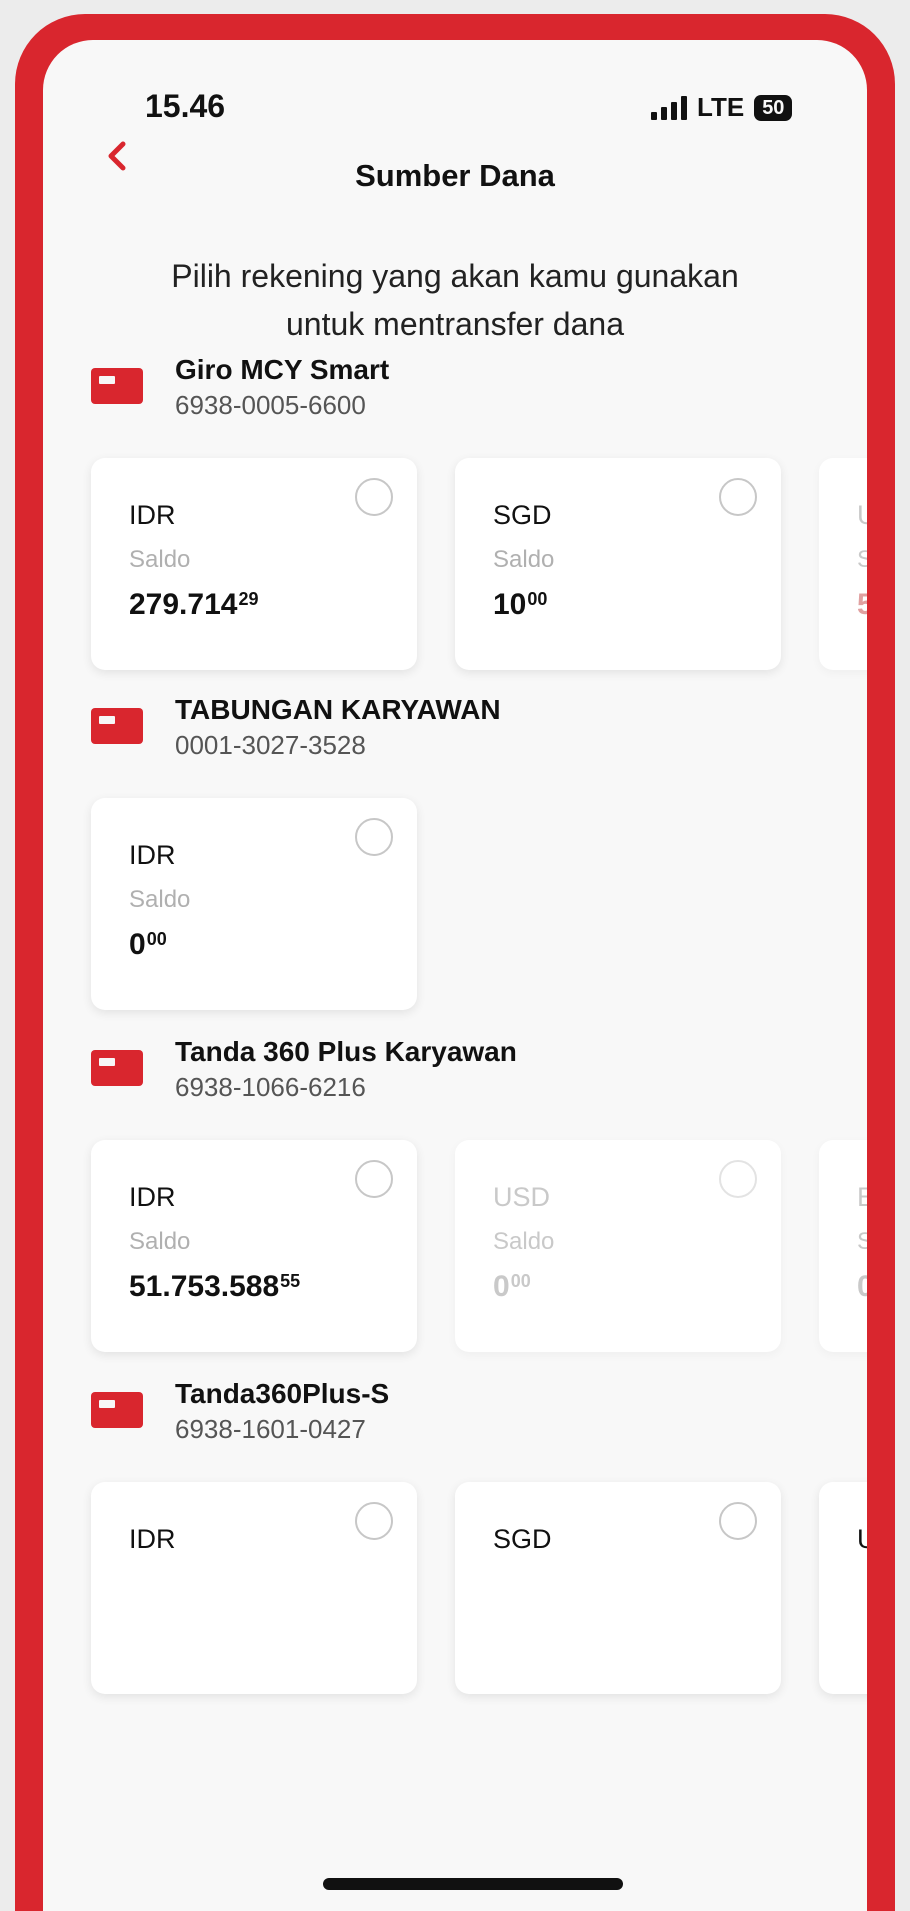 The height and width of the screenshot is (1911, 910). What do you see at coordinates (618, 1588) in the screenshot?
I see `balance-card: SGD` at bounding box center [618, 1588].